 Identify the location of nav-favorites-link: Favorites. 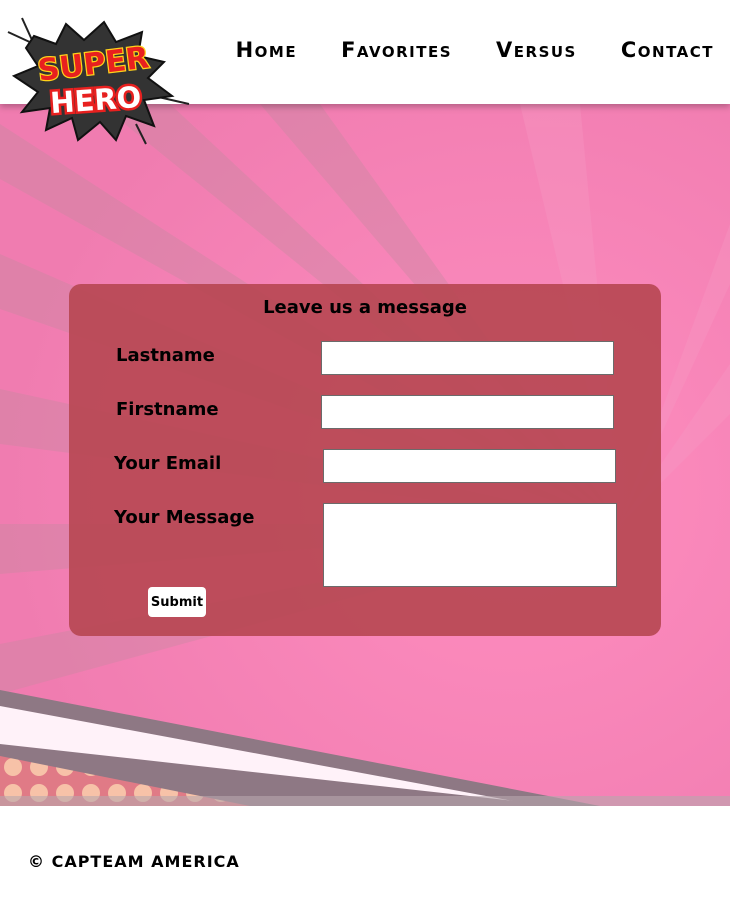
(396, 50).